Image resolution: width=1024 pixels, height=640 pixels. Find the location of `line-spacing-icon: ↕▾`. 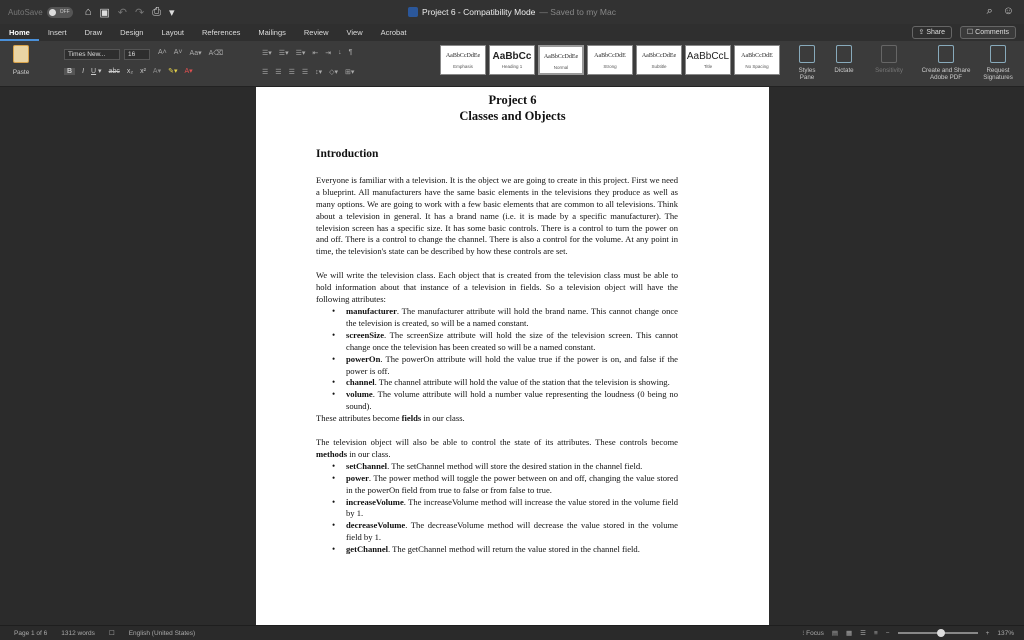

line-spacing-icon: ↕▾ is located at coordinates (318, 72).